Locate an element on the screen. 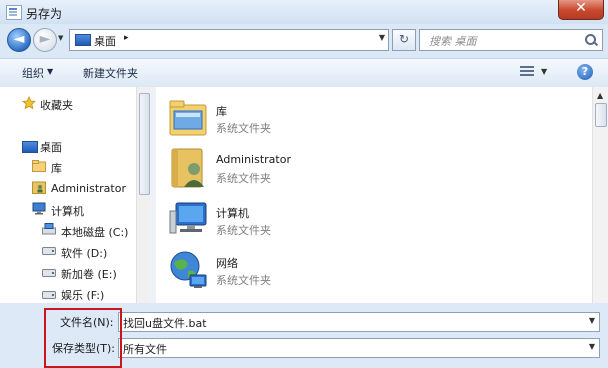 The height and width of the screenshot is (368, 608). list-item: 库 系统文件夹 is located at coordinates (306, 117).